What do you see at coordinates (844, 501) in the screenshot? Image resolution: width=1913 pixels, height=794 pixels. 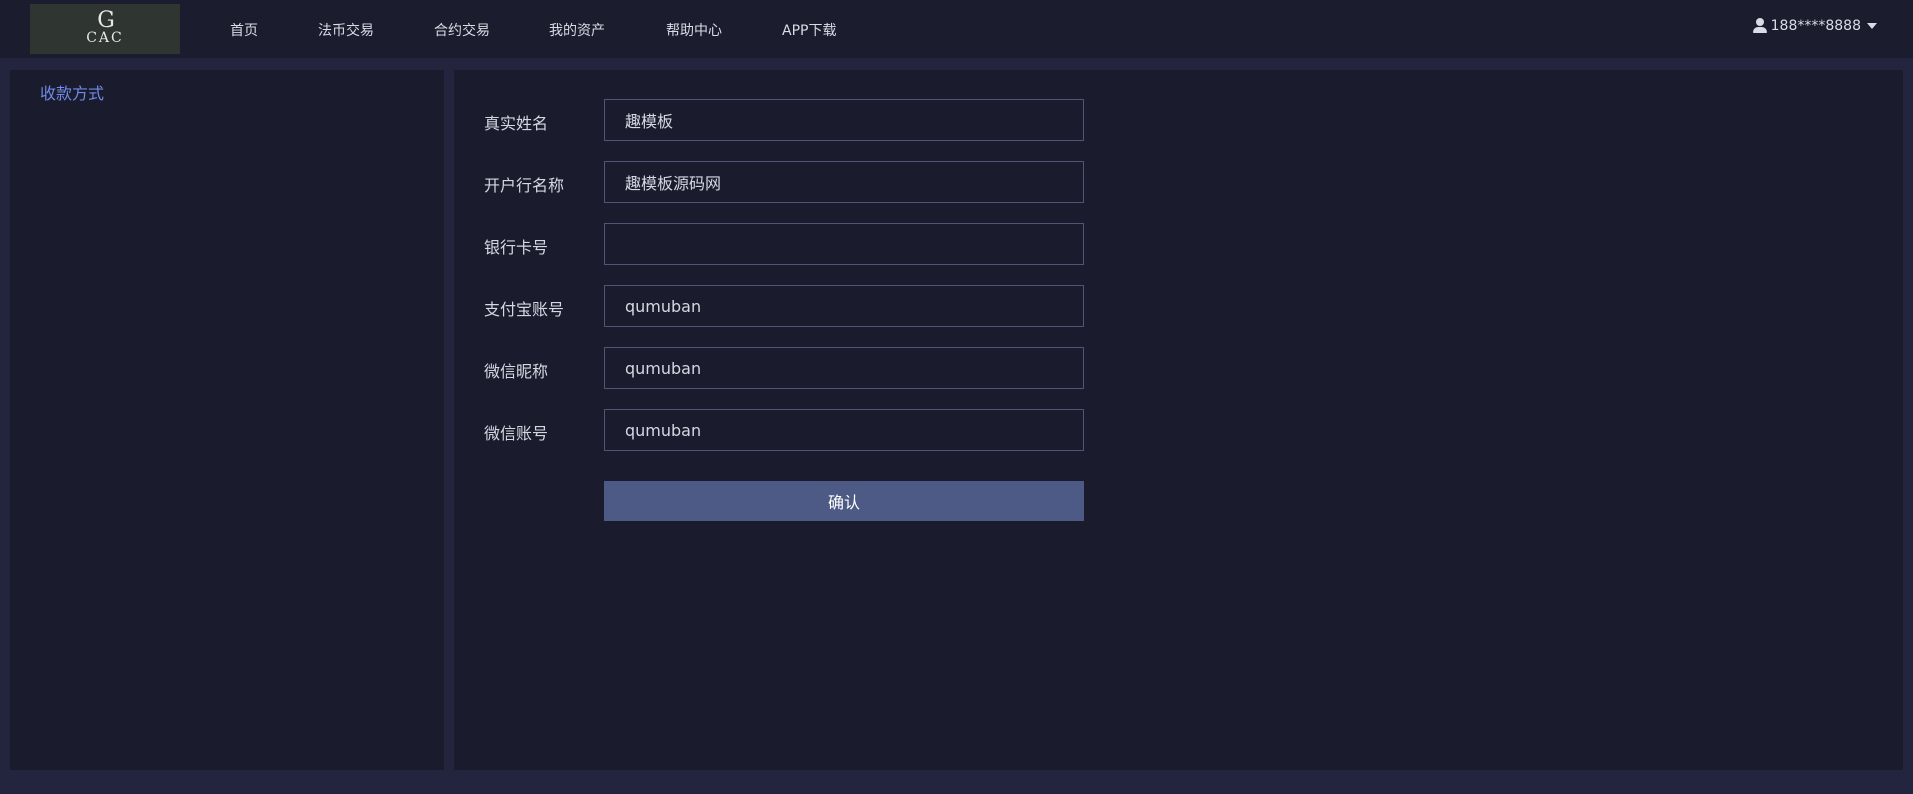 I see `confirm-button: 确认` at bounding box center [844, 501].